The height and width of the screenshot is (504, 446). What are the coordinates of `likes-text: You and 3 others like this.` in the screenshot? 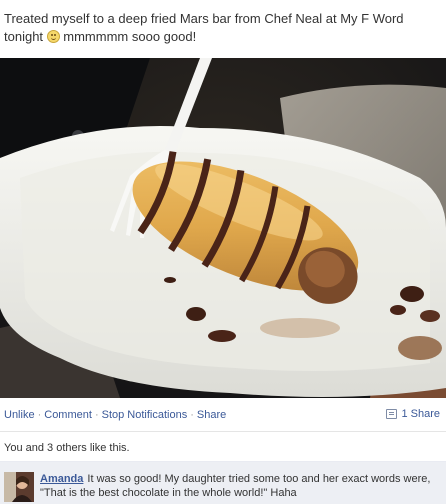 It's located at (67, 448).